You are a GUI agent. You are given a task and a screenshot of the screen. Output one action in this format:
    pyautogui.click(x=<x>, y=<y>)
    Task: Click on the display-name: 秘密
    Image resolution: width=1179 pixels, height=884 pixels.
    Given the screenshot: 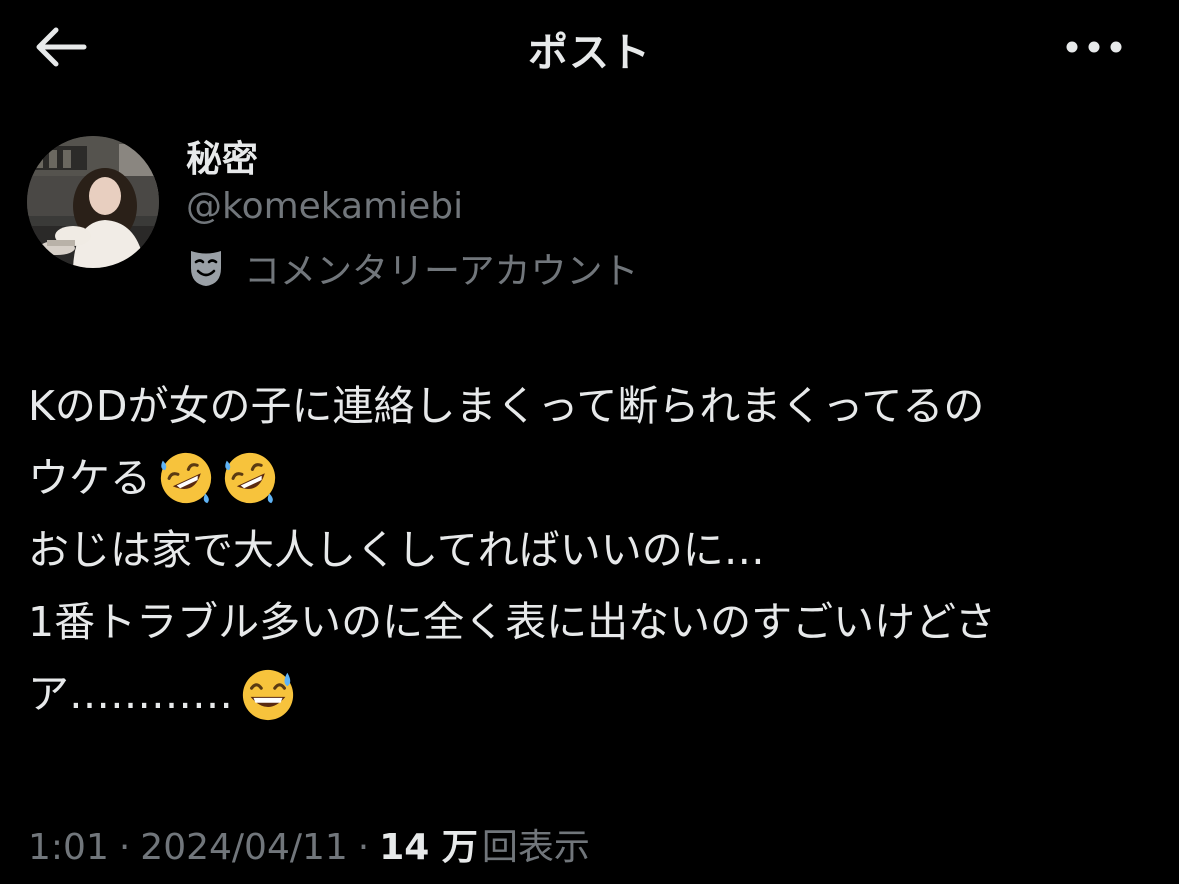 What is the action you would take?
    pyautogui.click(x=222, y=156)
    